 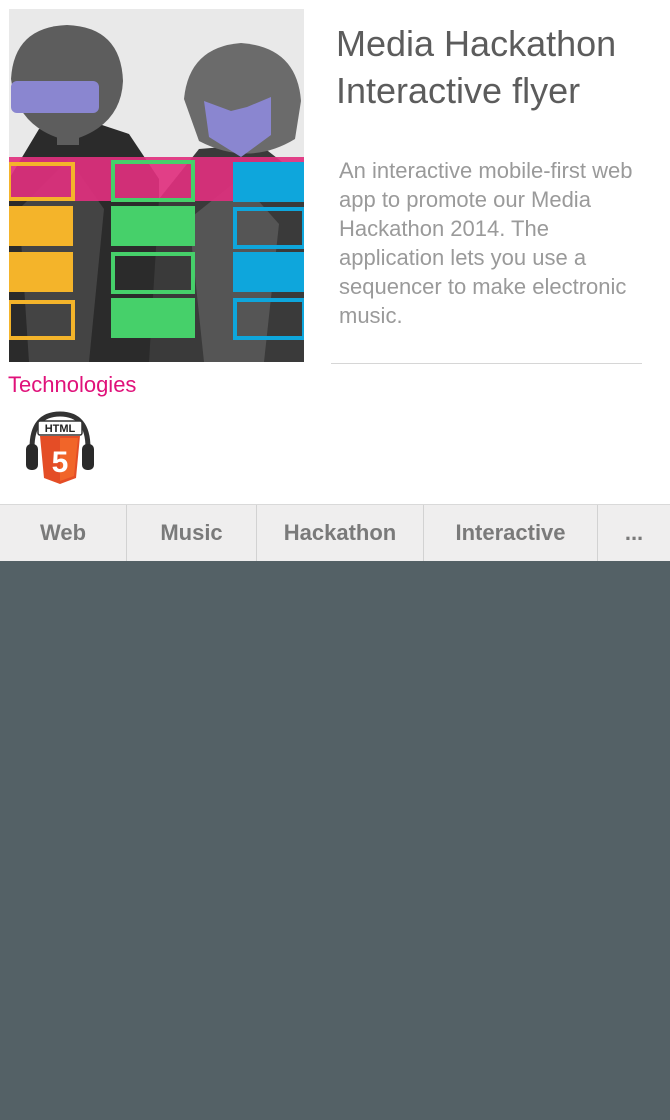 I want to click on html5-headphones-icon: HTML 5, so click(x=60, y=447).